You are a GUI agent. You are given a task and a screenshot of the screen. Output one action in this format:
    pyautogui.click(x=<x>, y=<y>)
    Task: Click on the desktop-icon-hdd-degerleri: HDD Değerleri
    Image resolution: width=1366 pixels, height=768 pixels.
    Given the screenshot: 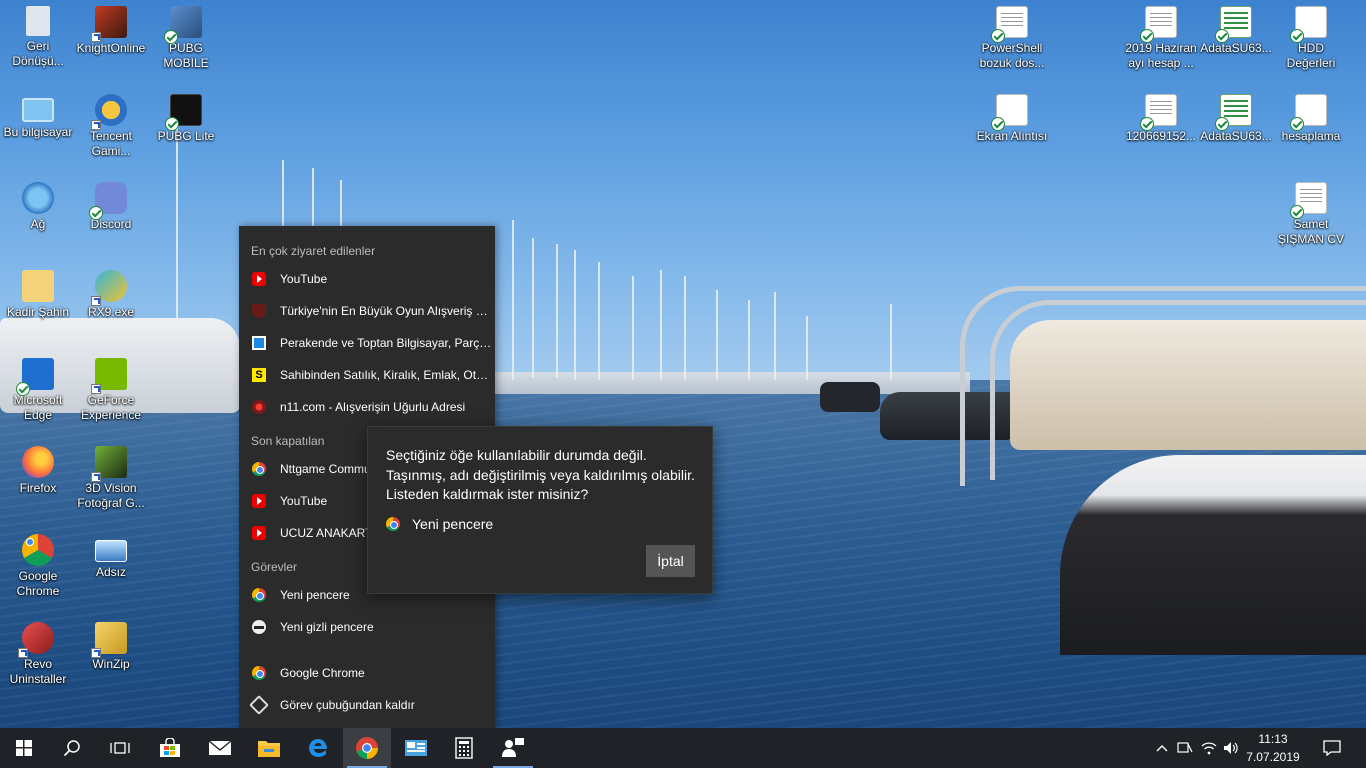 What is the action you would take?
    pyautogui.click(x=1311, y=38)
    